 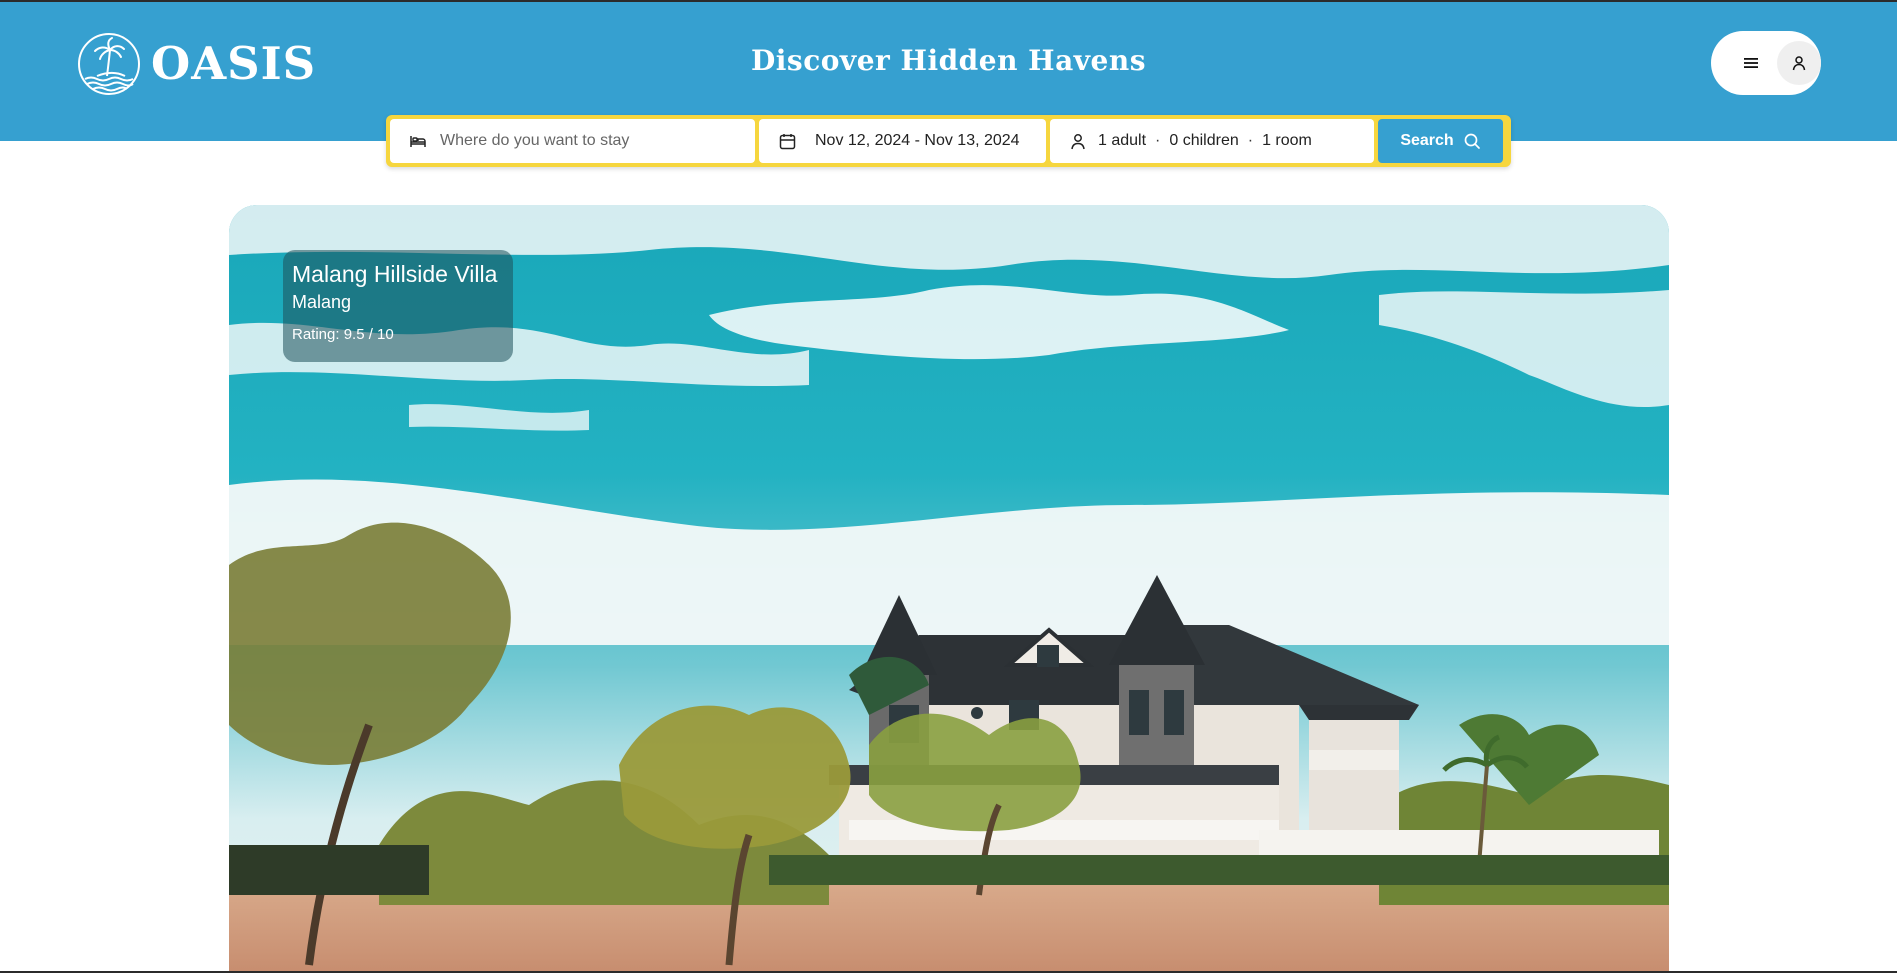 I want to click on search-button: Search, so click(x=1440, y=141).